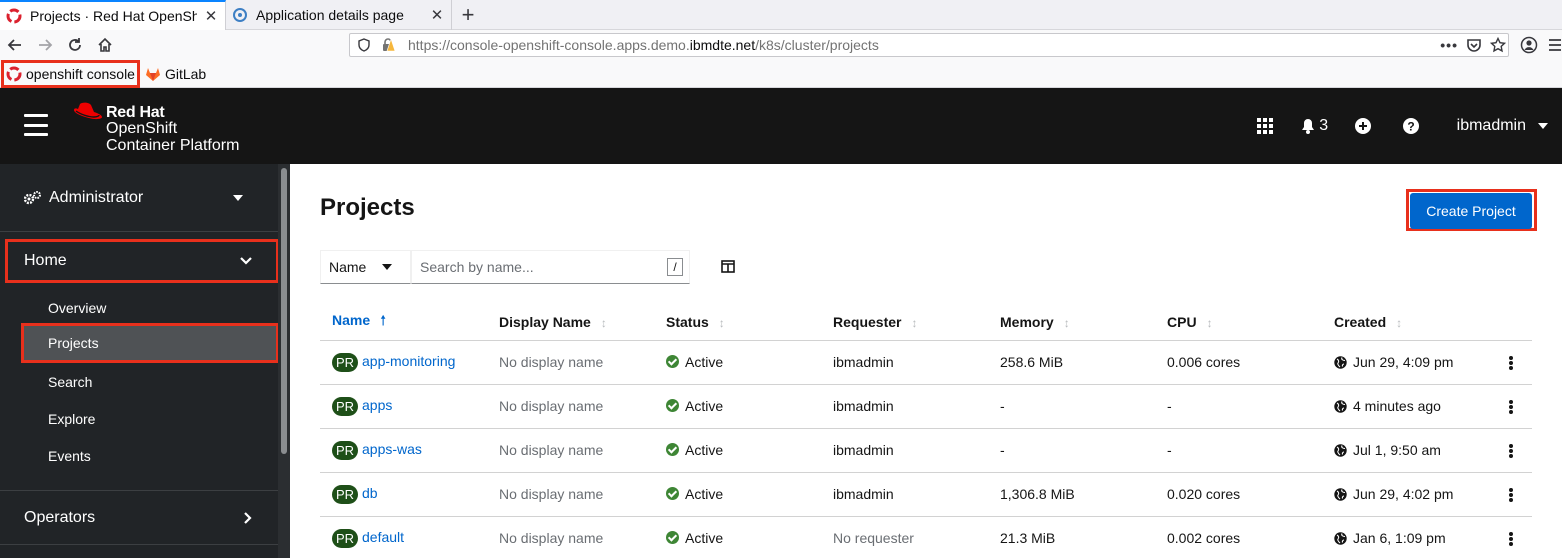 This screenshot has width=1562, height=558. I want to click on help-icon: ?, so click(1411, 126).